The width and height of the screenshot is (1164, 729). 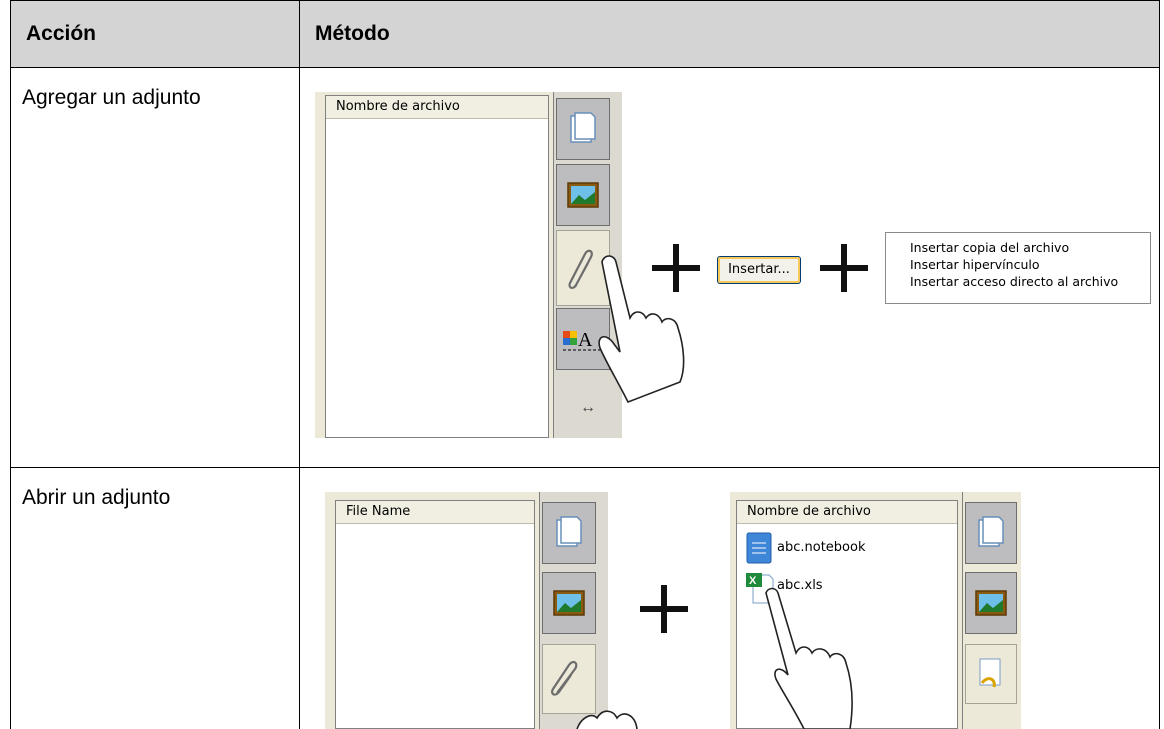 I want to click on attachments-tab, so click(x=991, y=674).